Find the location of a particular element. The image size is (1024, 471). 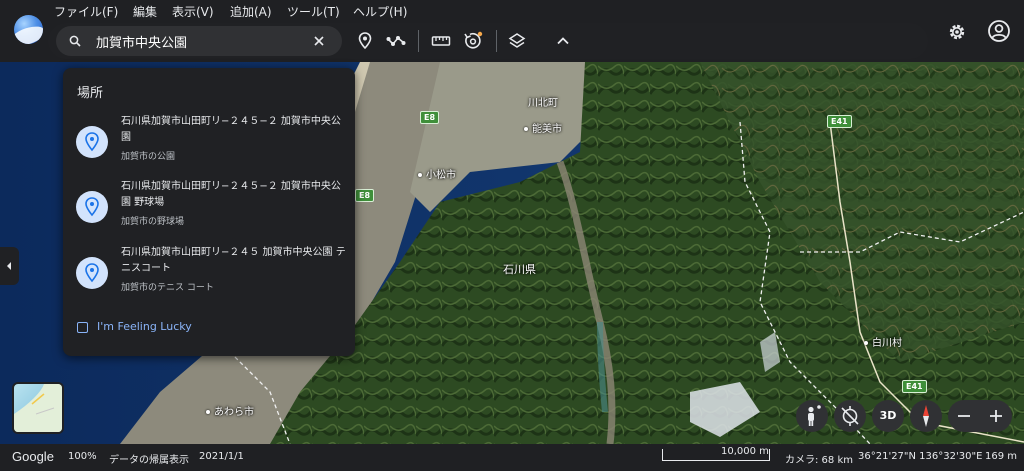

result-subtitle: 加賀市の公園 is located at coordinates (148, 157).